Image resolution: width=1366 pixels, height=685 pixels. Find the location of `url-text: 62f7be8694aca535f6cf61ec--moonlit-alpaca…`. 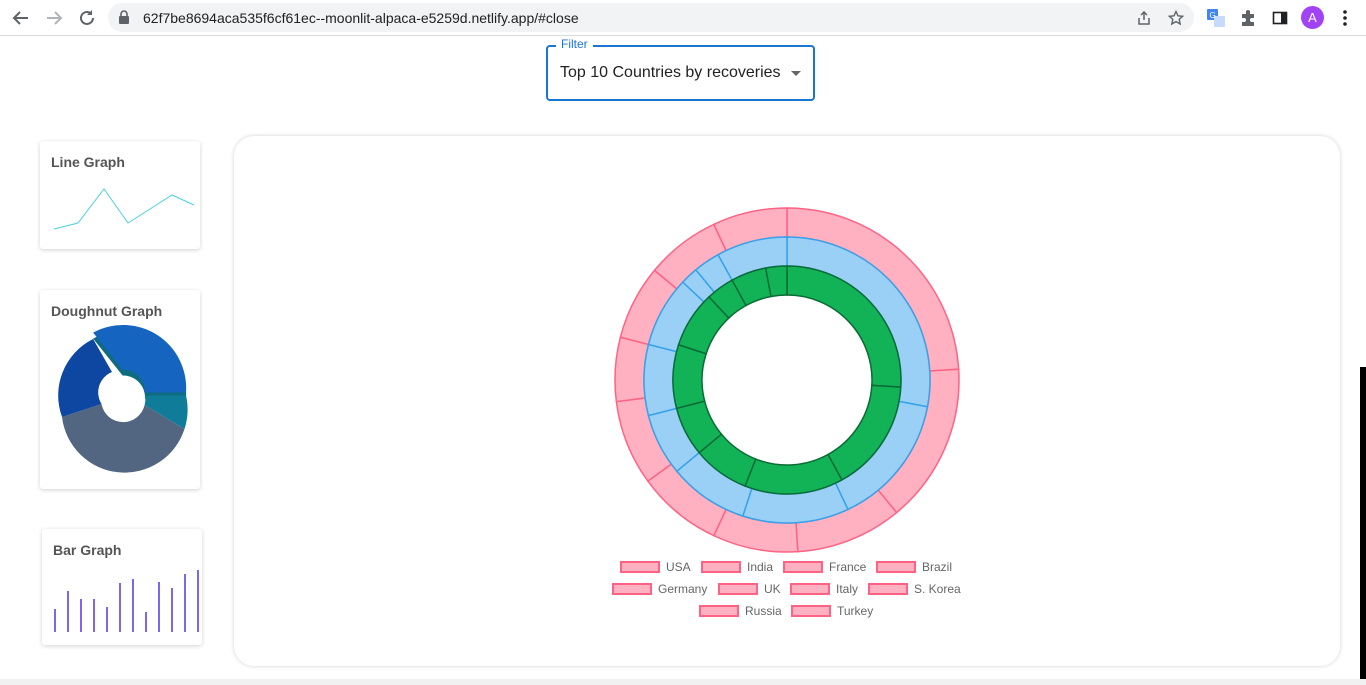

url-text: 62f7be8694aca535f6cf61ec--moonlit-alpaca… is located at coordinates (361, 18).